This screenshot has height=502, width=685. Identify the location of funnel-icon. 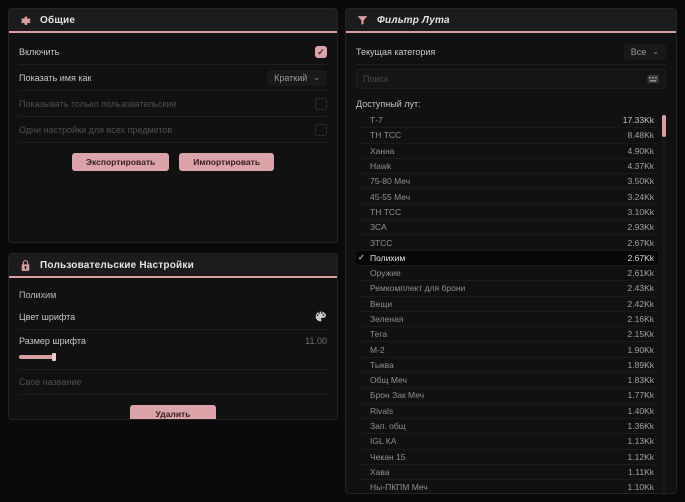
(362, 20).